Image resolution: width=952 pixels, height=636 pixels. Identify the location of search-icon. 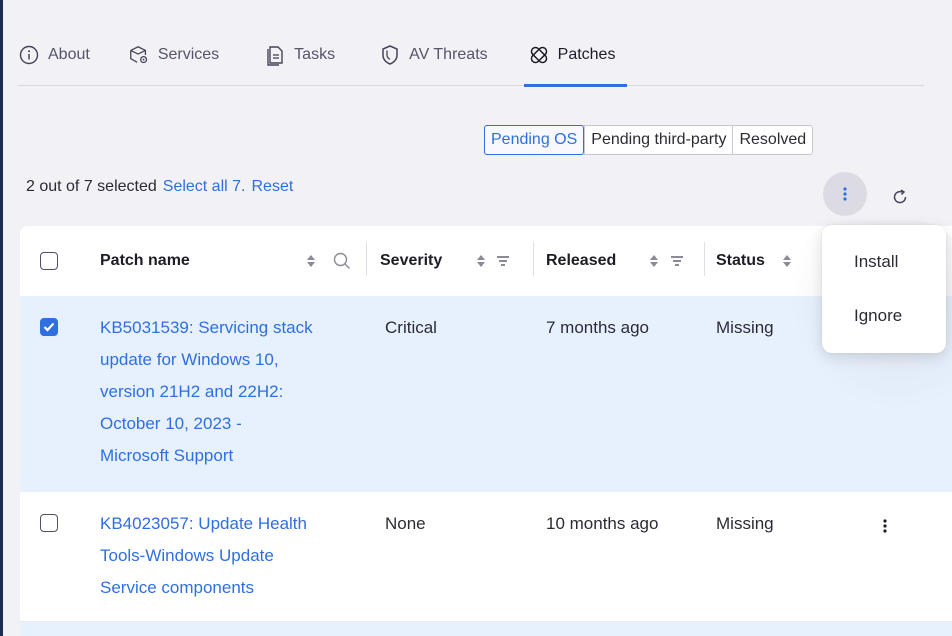
(342, 261).